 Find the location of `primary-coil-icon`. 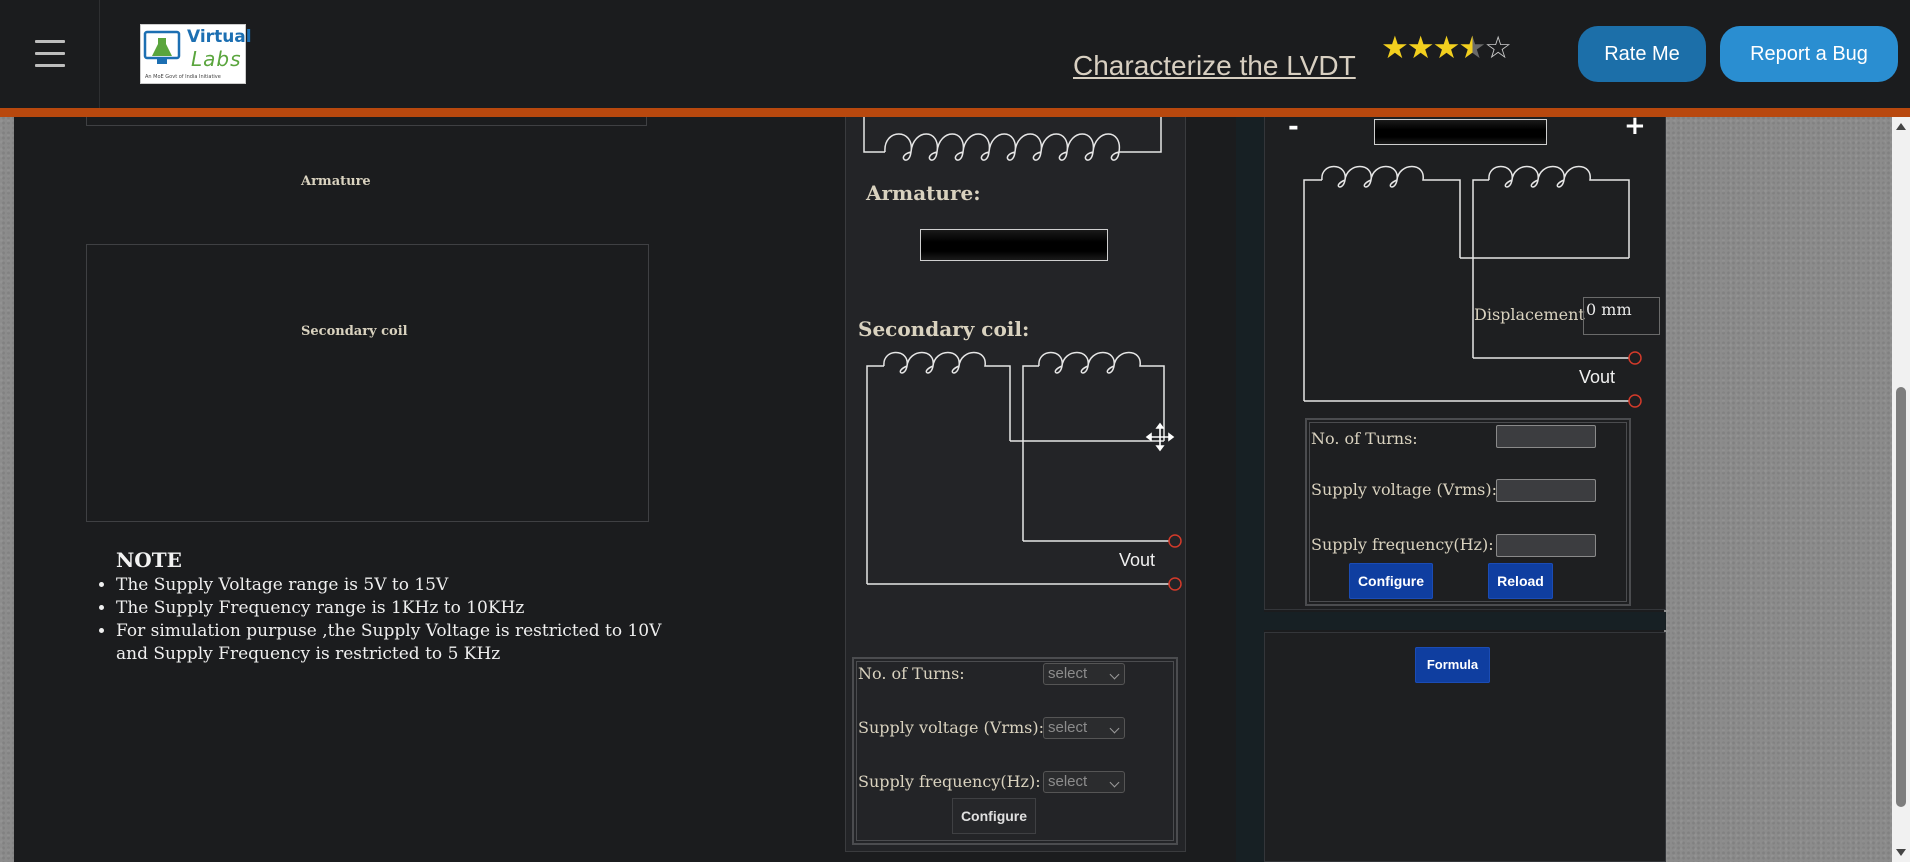

primary-coil-icon is located at coordinates (1012, 135).